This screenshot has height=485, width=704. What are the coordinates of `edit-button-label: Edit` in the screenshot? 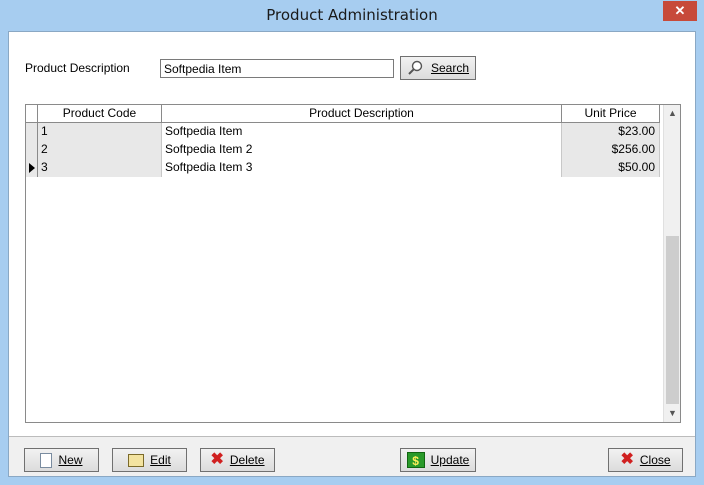 It's located at (160, 460).